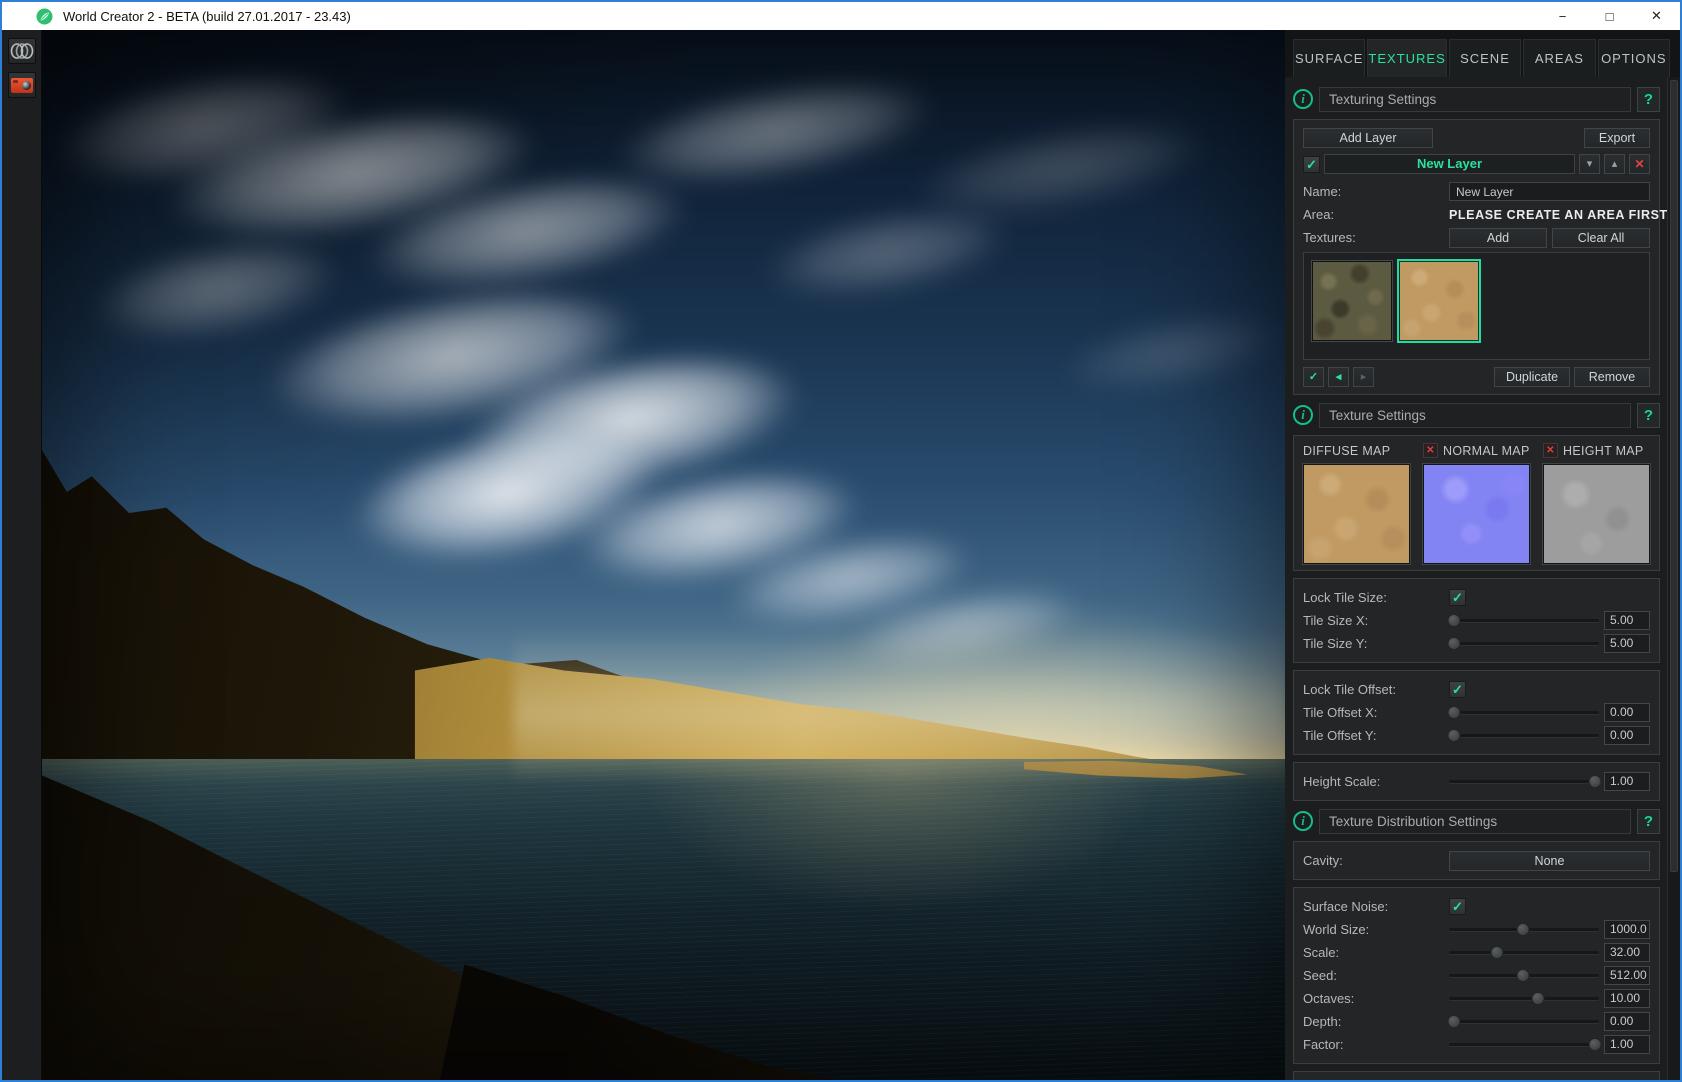 This screenshot has height=1082, width=1682. I want to click on camera-icon, so click(21, 85).